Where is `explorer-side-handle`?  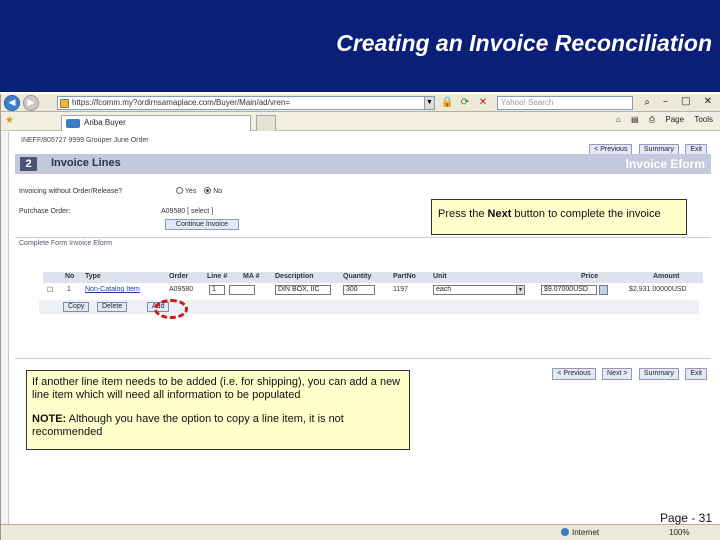
explorer-side-handle is located at coordinates (5, 328).